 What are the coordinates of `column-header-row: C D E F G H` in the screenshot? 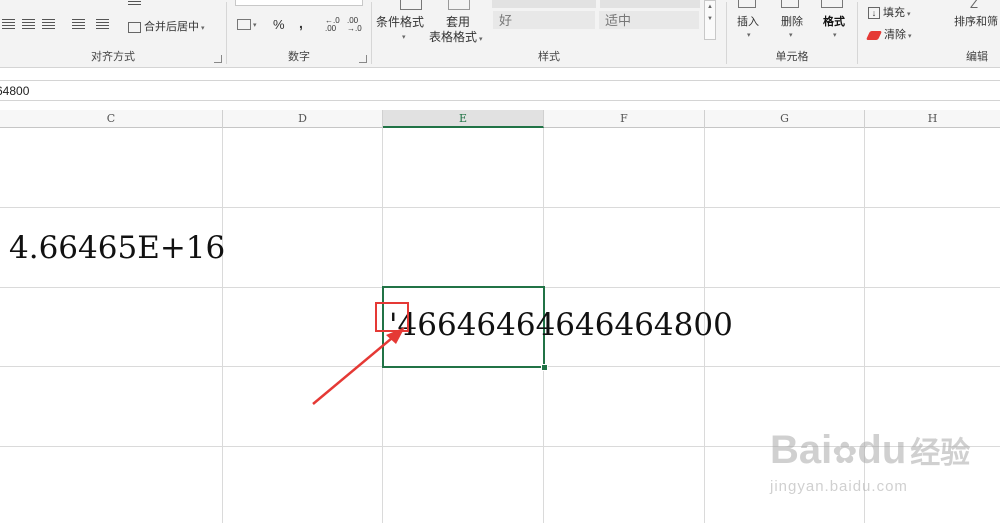 It's located at (500, 119).